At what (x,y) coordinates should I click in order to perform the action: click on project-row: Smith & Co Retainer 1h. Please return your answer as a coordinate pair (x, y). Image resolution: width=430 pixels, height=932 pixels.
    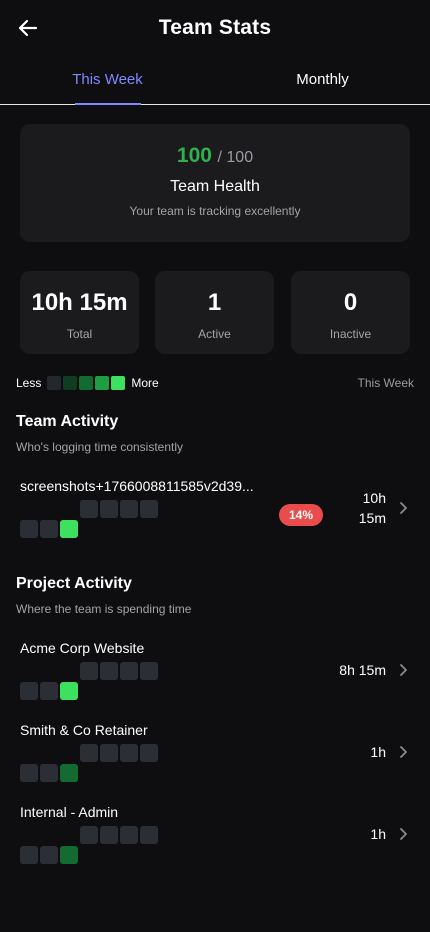
    Looking at the image, I should click on (216, 754).